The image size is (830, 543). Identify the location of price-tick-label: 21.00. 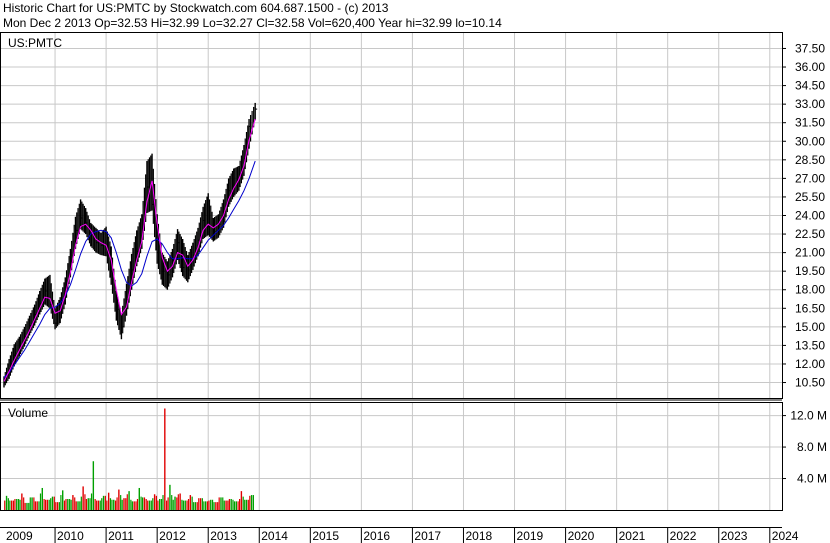
(810, 253).